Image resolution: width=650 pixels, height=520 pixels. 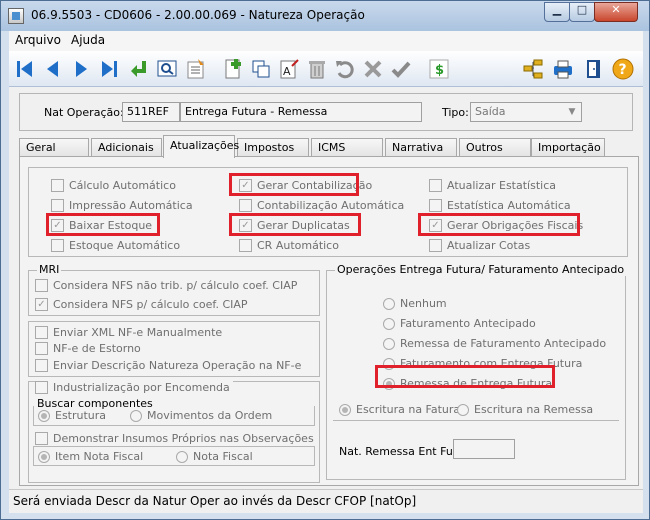 What do you see at coordinates (623, 69) in the screenshot?
I see `help-icon: ?` at bounding box center [623, 69].